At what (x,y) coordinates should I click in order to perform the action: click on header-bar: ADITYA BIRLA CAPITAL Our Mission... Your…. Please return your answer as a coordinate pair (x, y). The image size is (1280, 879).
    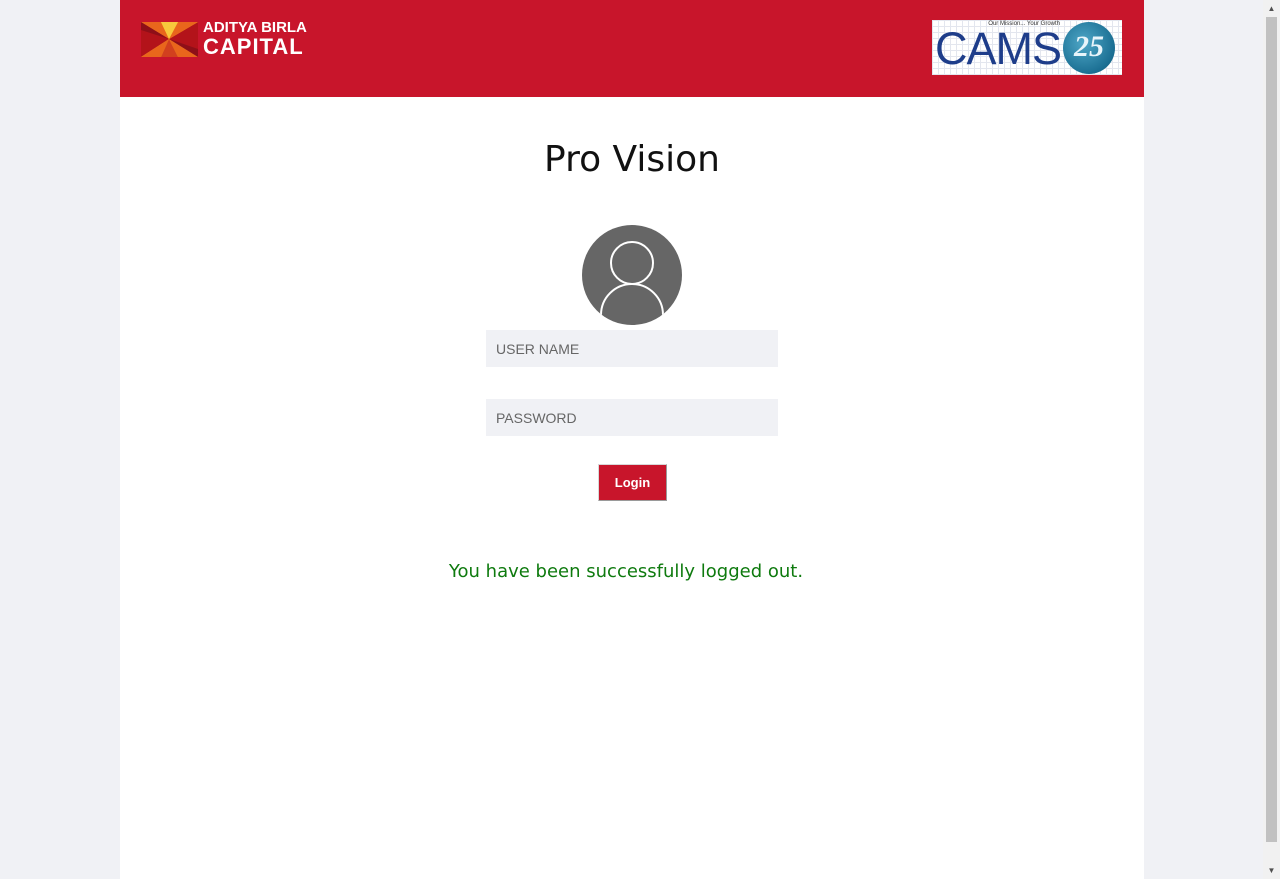
    Looking at the image, I should click on (632, 48).